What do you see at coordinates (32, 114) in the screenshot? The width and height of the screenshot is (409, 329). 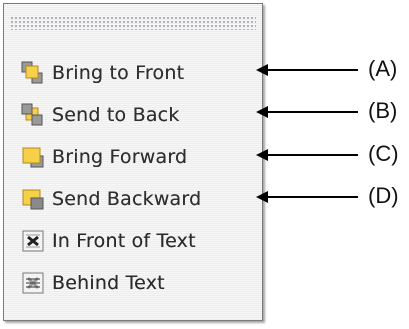 I see `send-to-back-icon` at bounding box center [32, 114].